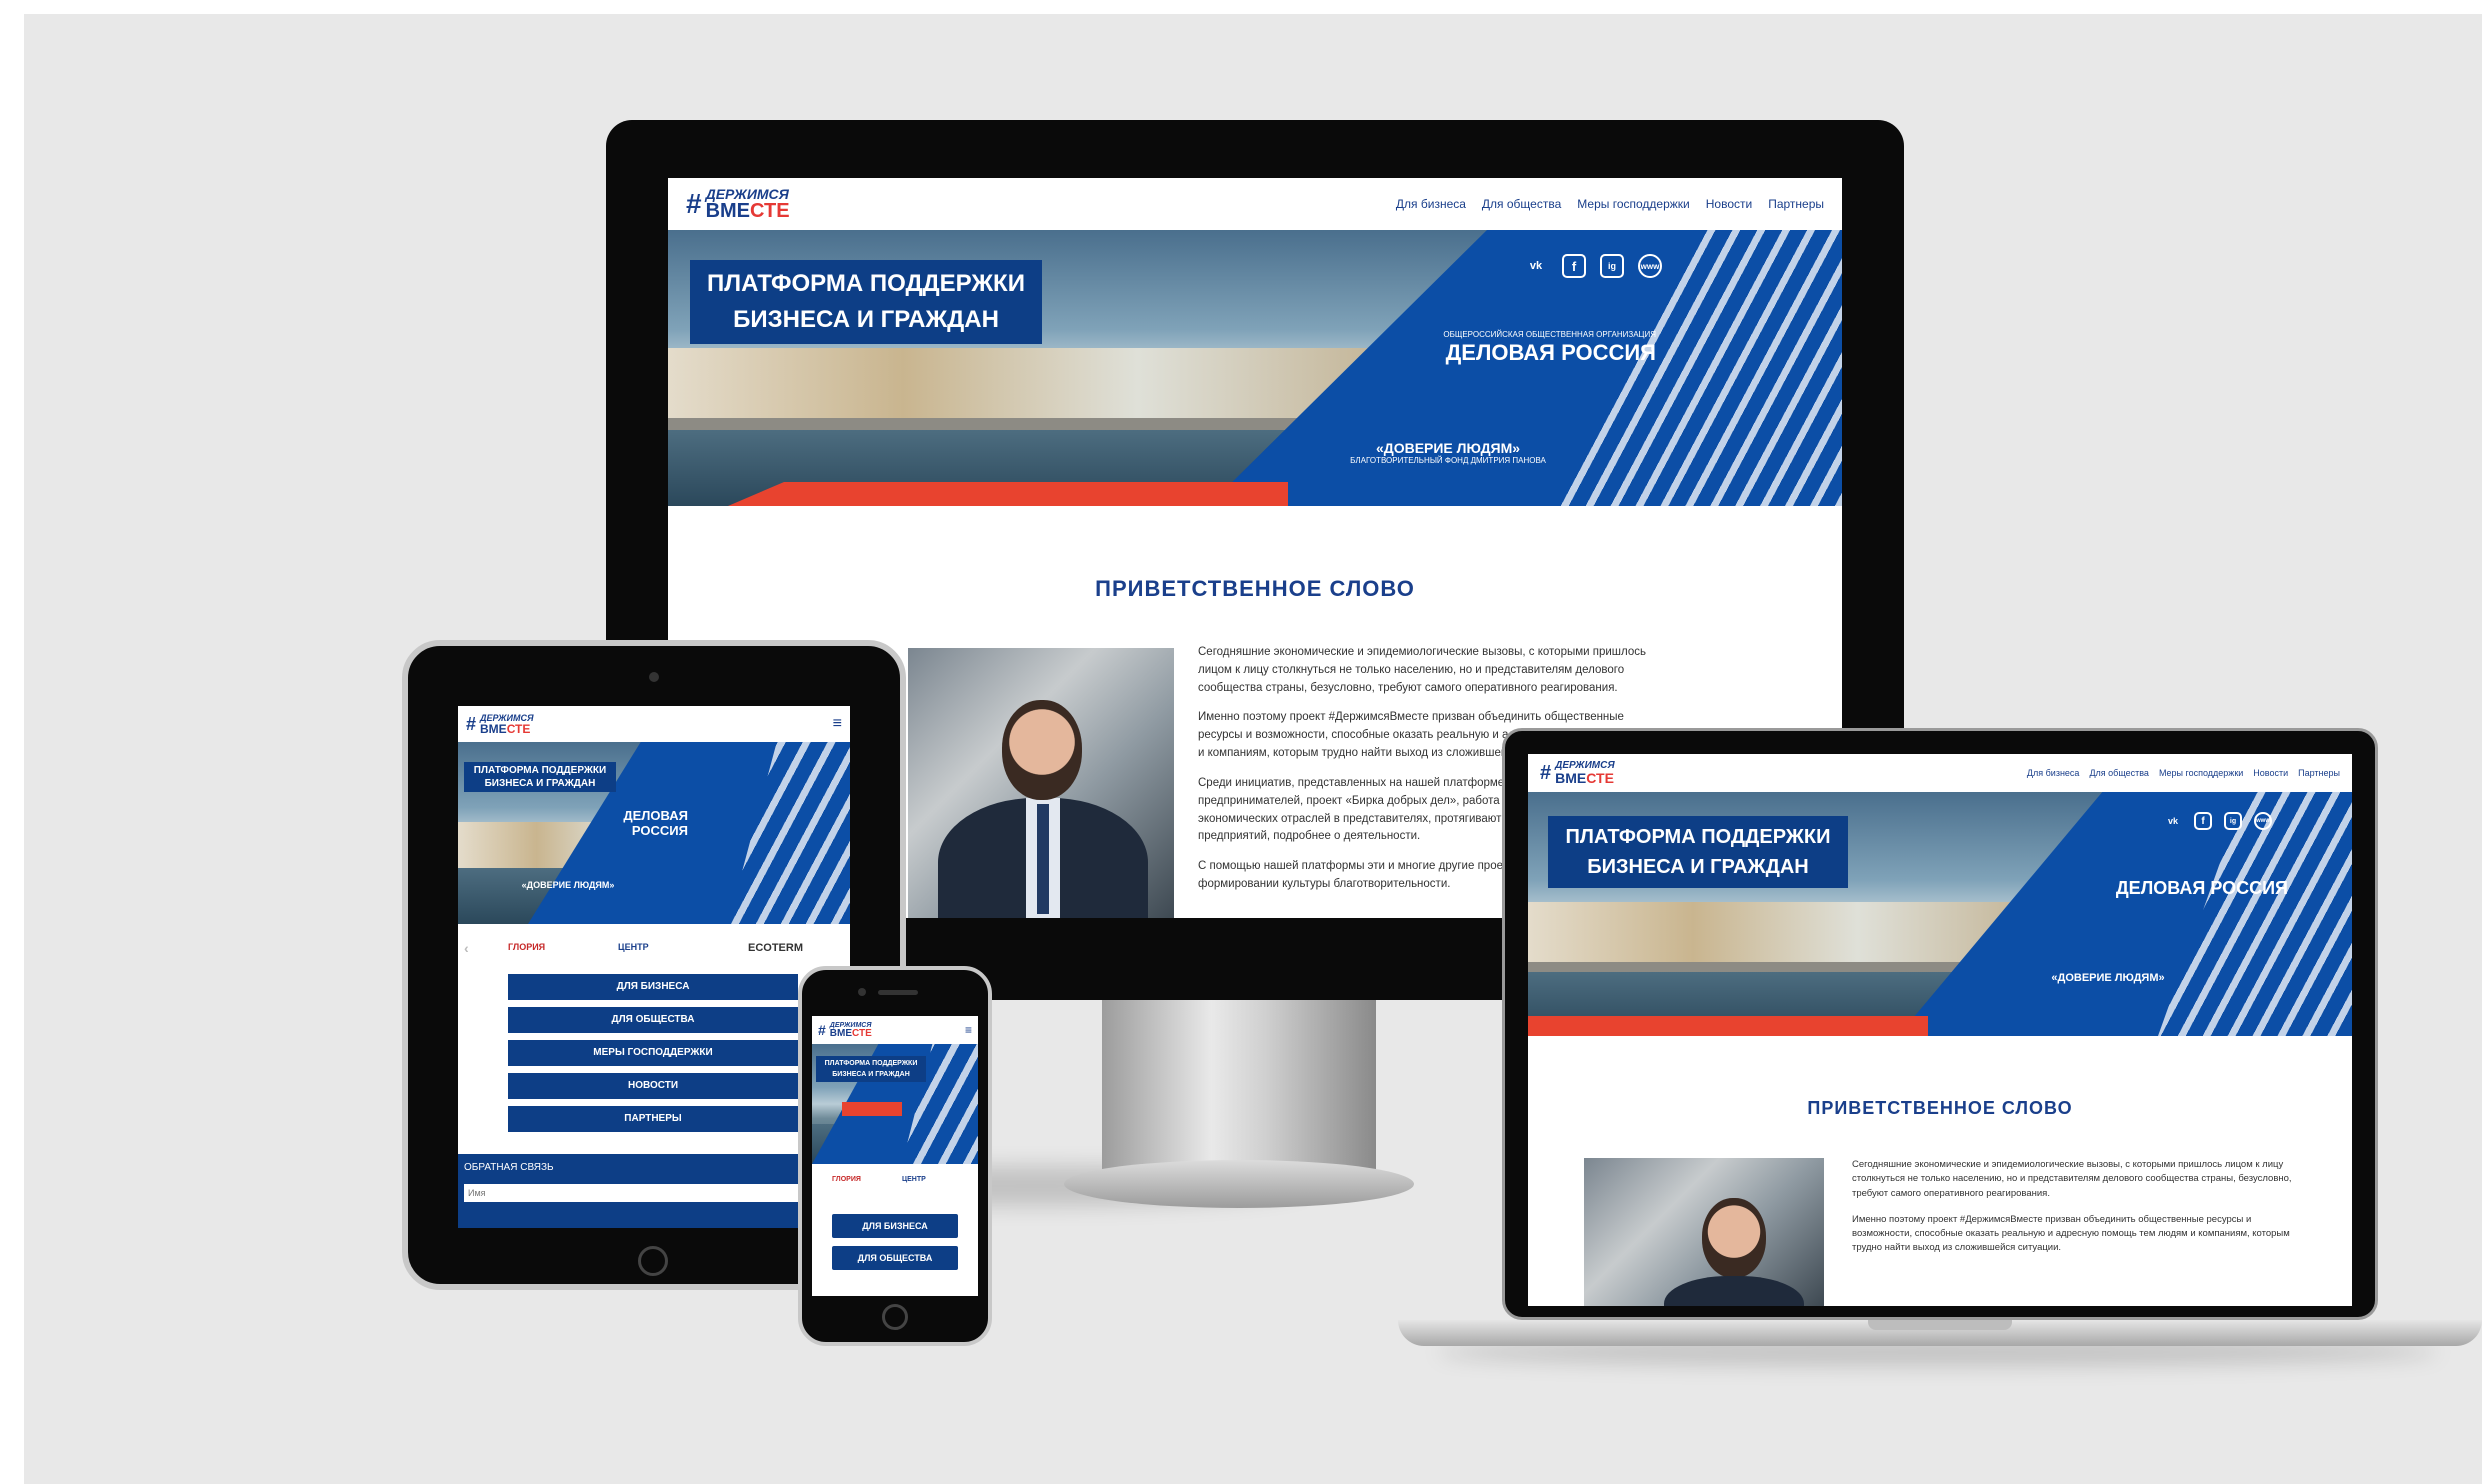 The height and width of the screenshot is (1484, 2482). Describe the element at coordinates (895, 1226) in the screenshot. I see `phone-btn-business: ДЛЯ БИЗНЕСА` at that location.